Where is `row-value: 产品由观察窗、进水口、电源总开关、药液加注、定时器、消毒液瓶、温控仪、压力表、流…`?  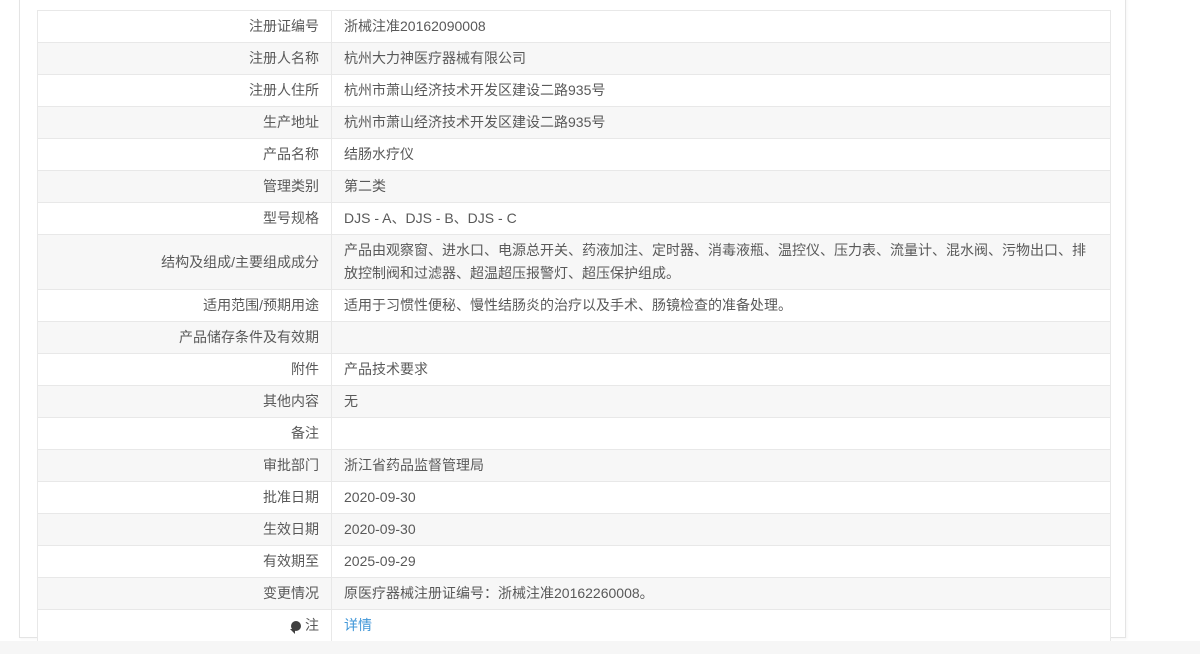
row-value: 产品由观察窗、进水口、电源总开关、药液加注、定时器、消毒液瓶、温控仪、压力表、流… is located at coordinates (721, 262).